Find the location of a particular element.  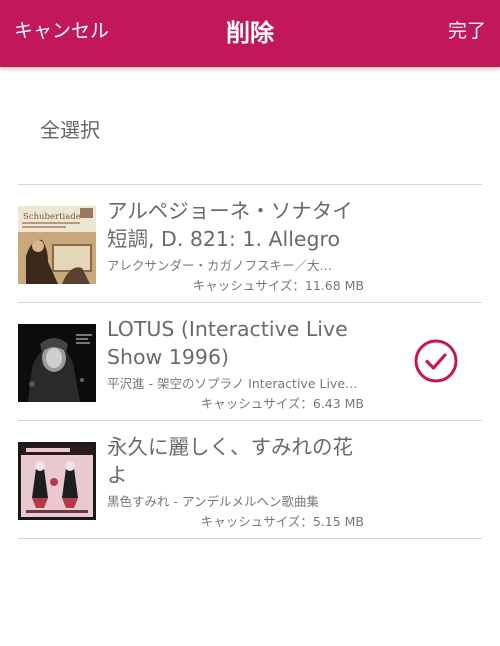

album-art: Schubertiade is located at coordinates (57, 245).